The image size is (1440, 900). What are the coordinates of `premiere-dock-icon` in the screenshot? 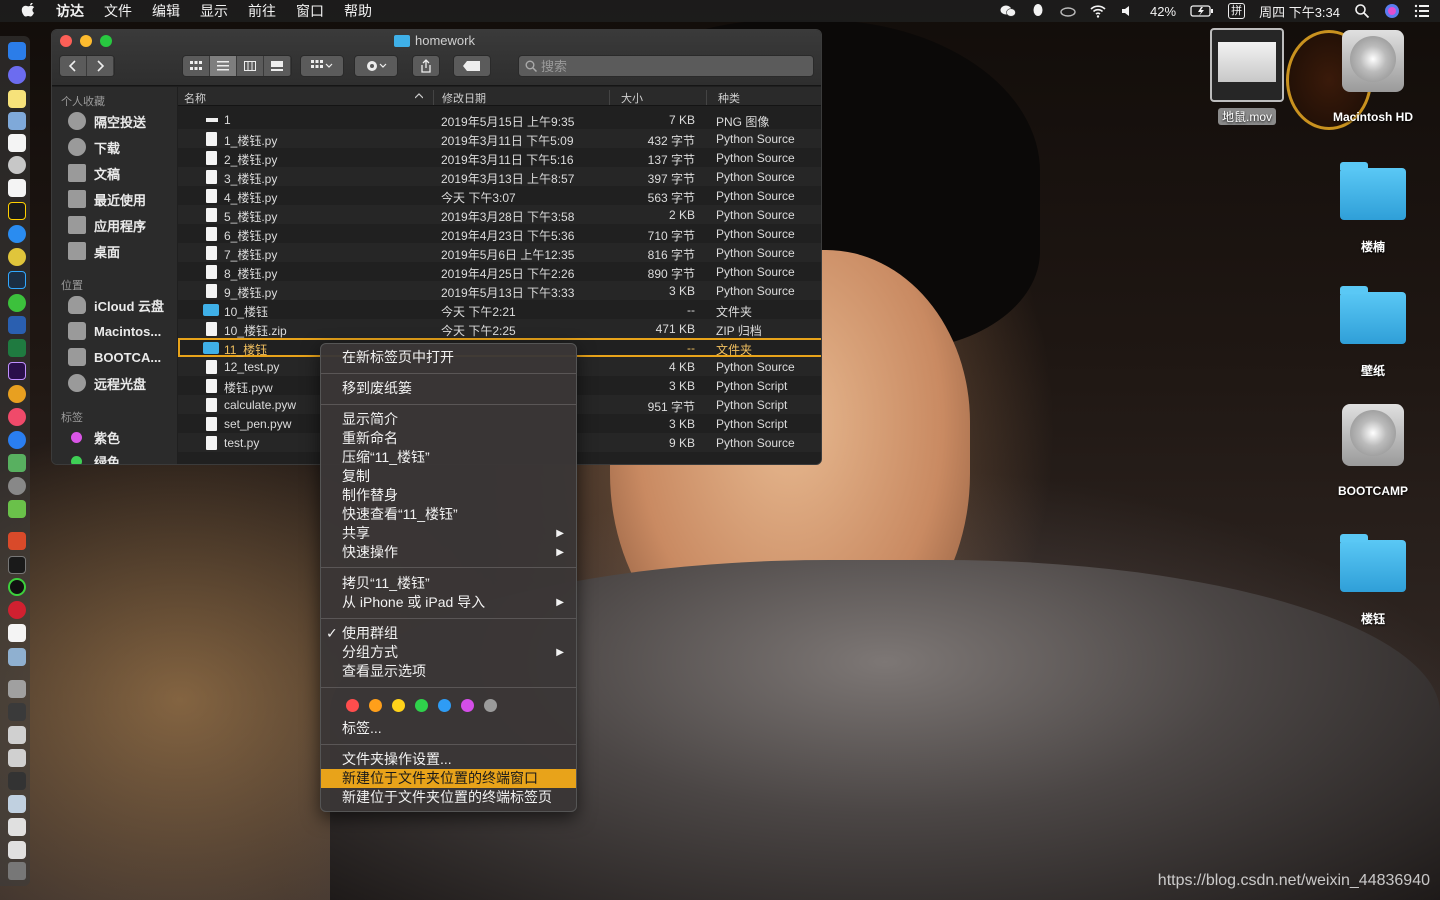 It's located at (17, 371).